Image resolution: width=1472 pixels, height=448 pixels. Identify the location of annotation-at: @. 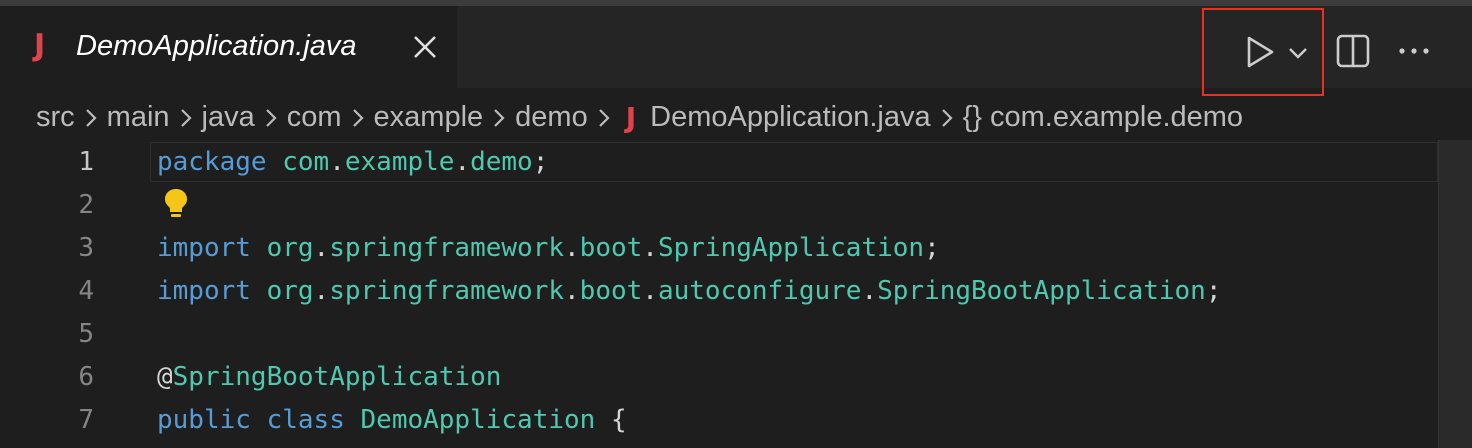
(165, 377).